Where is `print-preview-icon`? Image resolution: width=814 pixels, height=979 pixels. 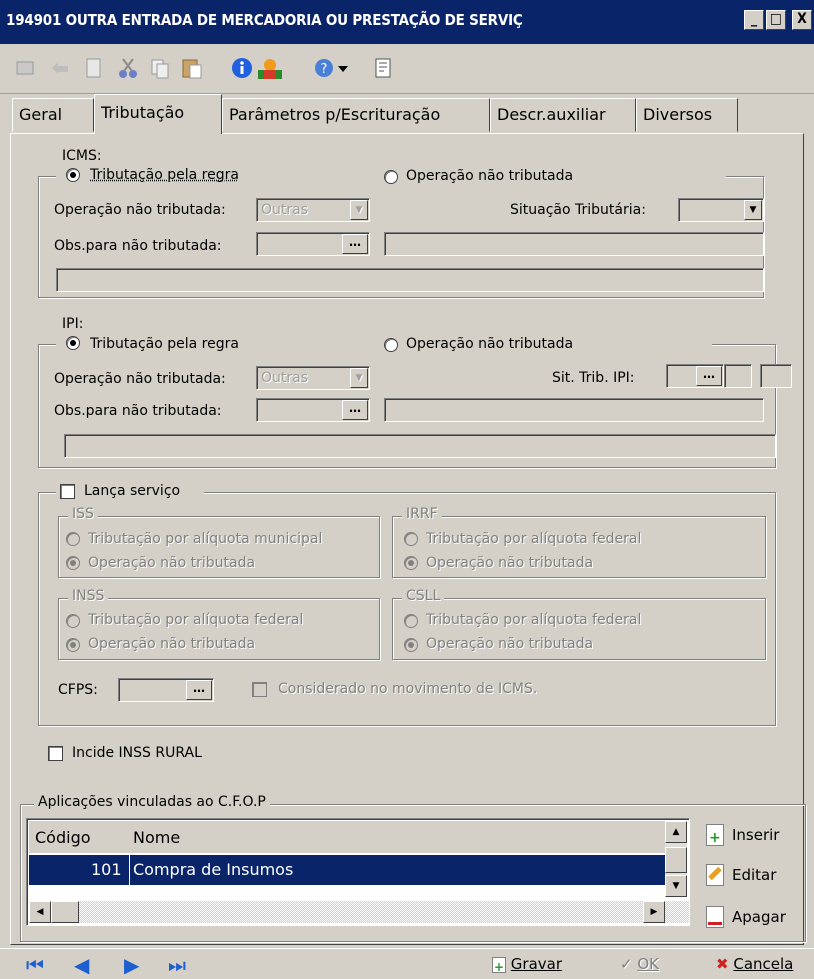
print-preview-icon is located at coordinates (384, 68).